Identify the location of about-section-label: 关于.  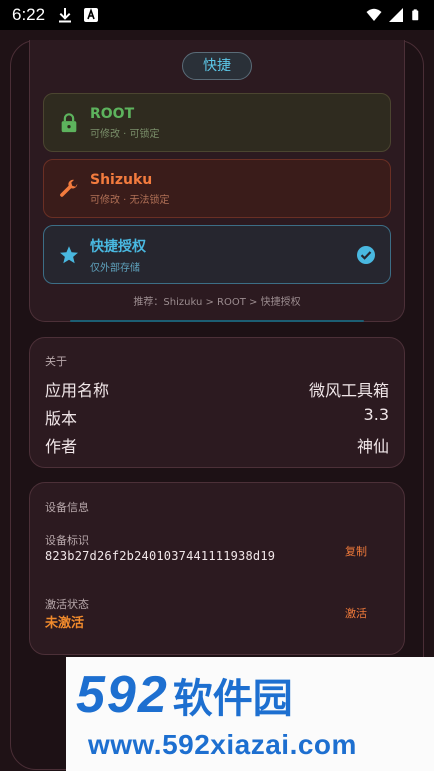
(56, 361).